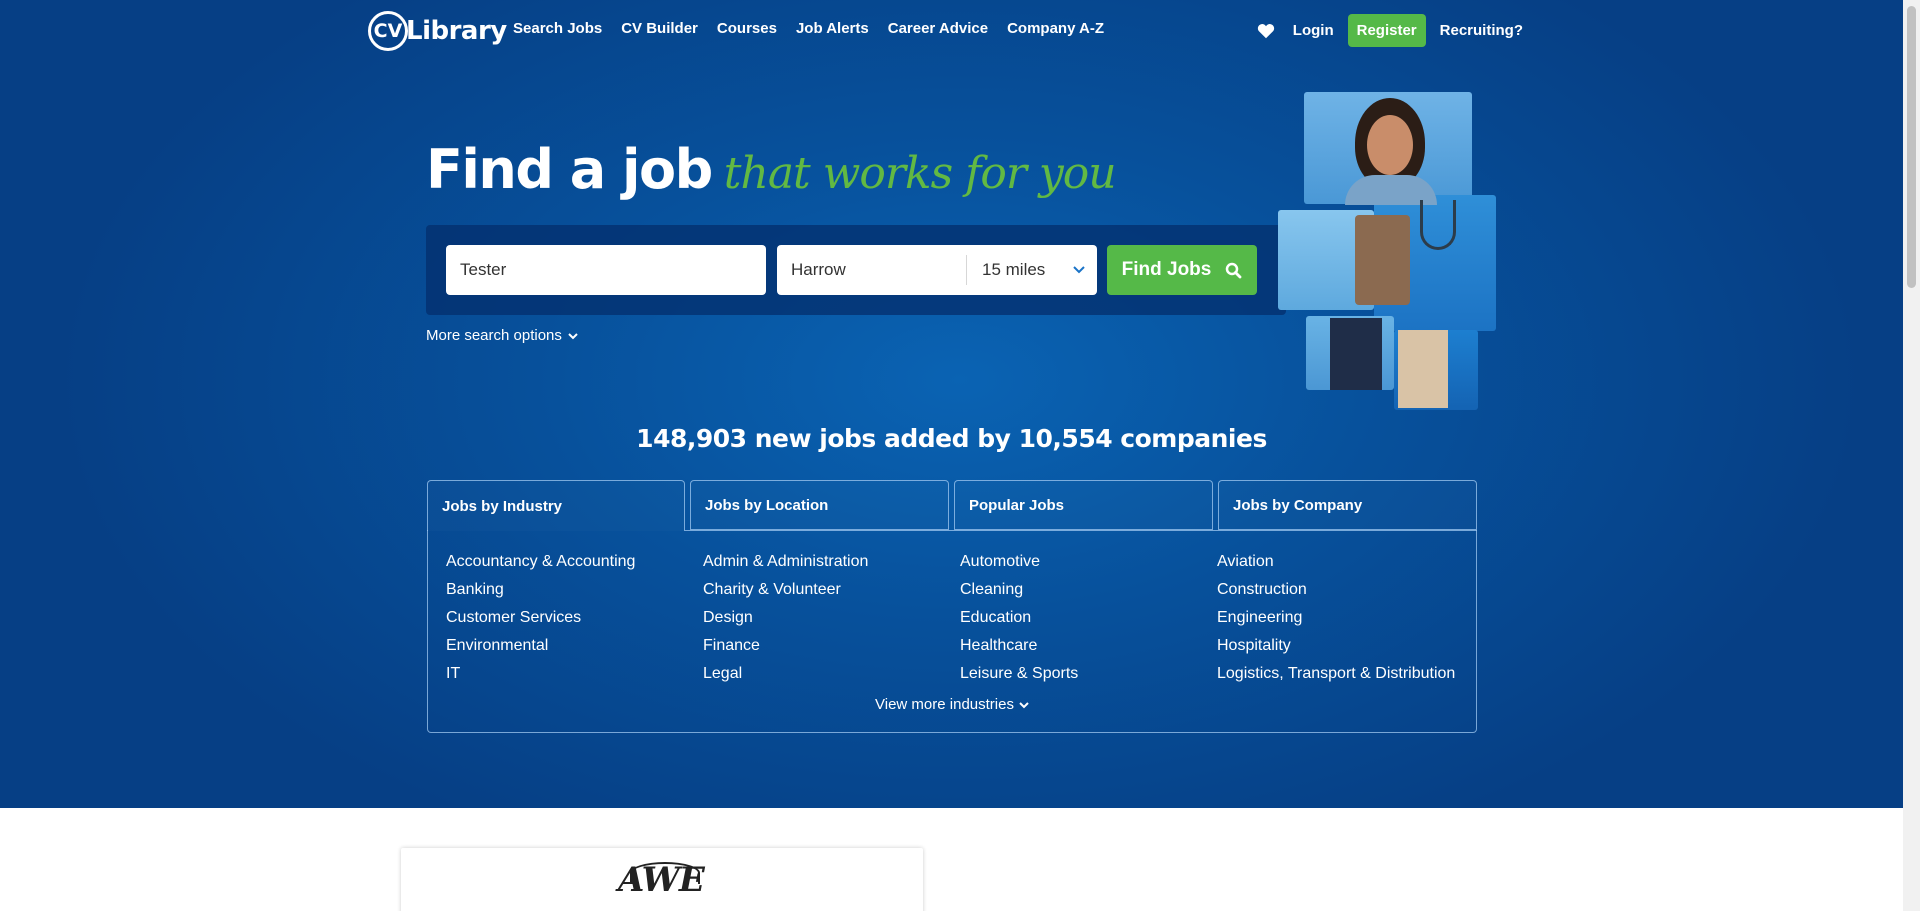  I want to click on nav-courses: Courses, so click(747, 28).